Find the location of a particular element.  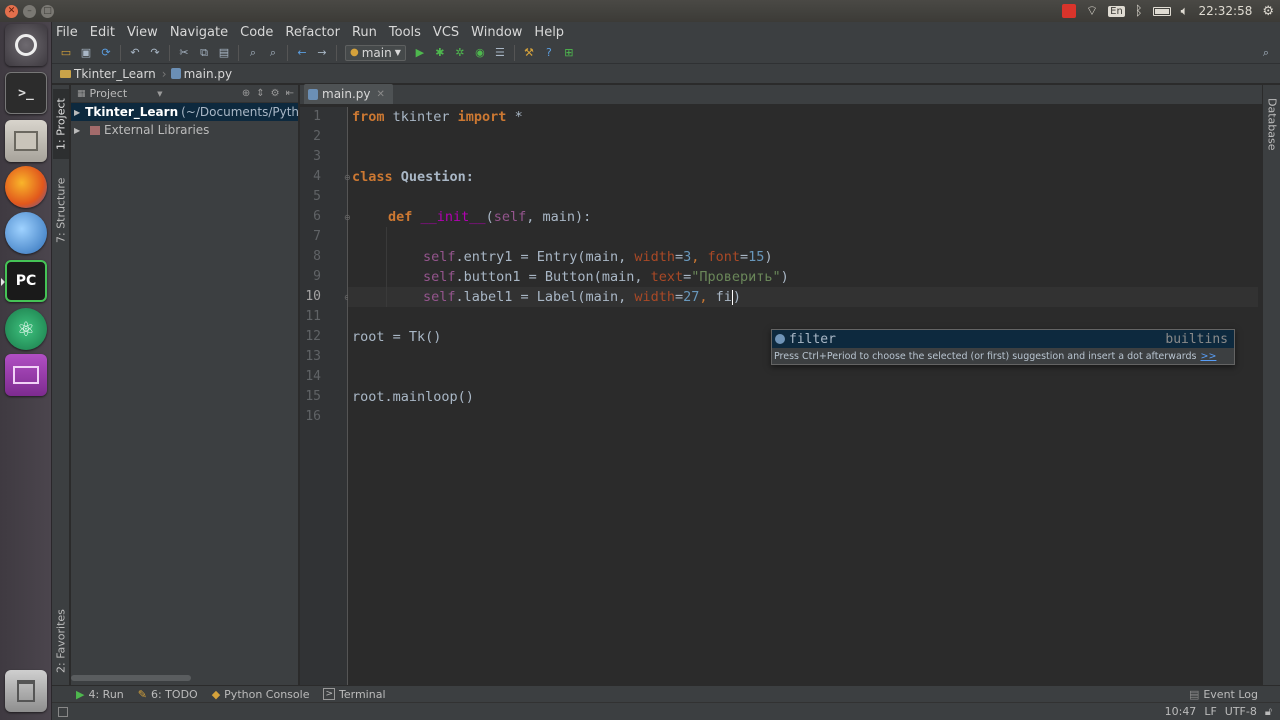

workspace-icon is located at coordinates (26, 375).